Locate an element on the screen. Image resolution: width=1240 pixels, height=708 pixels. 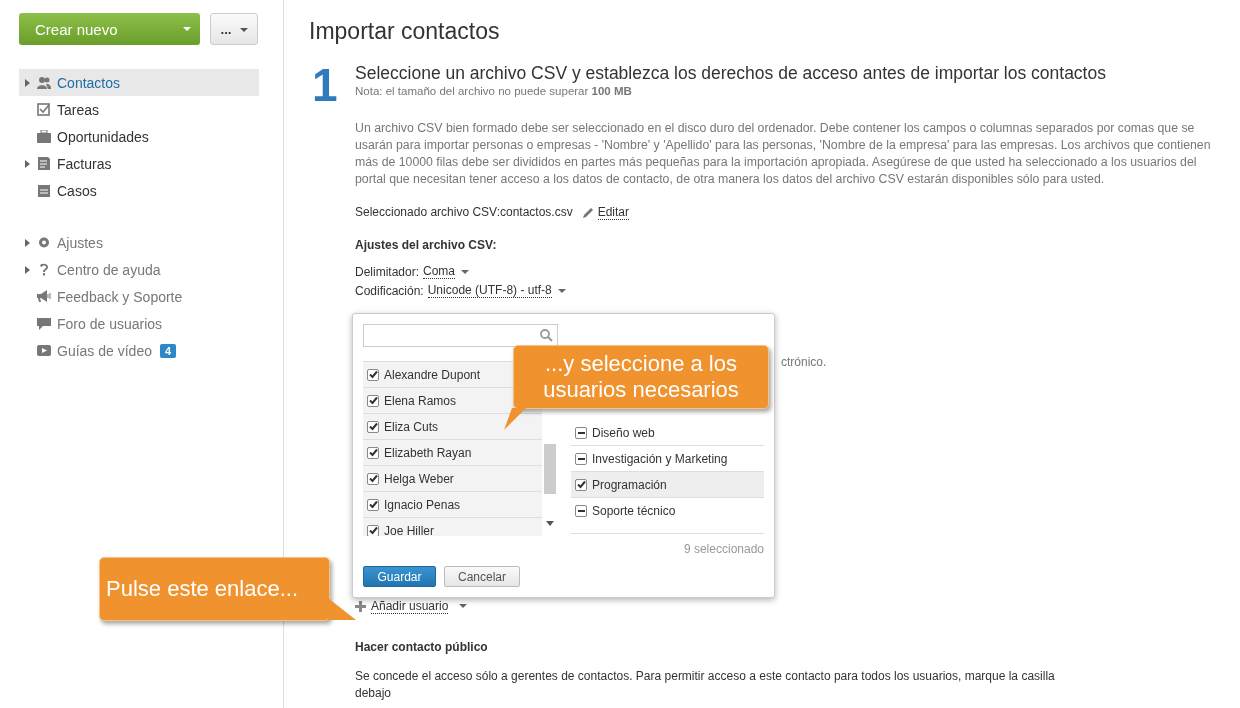
search-field is located at coordinates (460, 335).